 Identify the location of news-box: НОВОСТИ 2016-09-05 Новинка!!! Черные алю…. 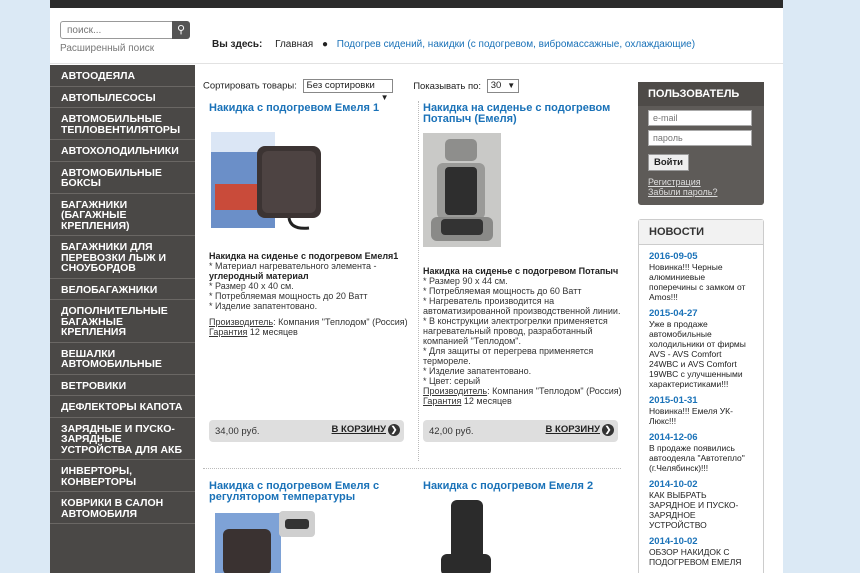
(701, 396).